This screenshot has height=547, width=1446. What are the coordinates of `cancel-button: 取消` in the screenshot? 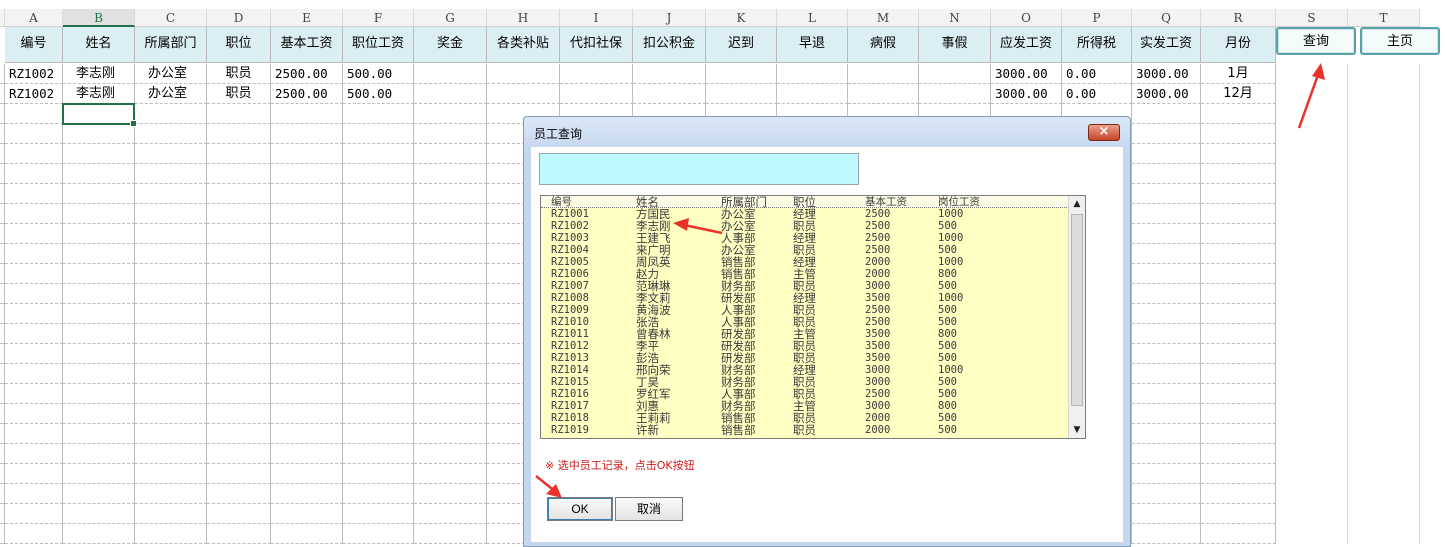 It's located at (649, 509).